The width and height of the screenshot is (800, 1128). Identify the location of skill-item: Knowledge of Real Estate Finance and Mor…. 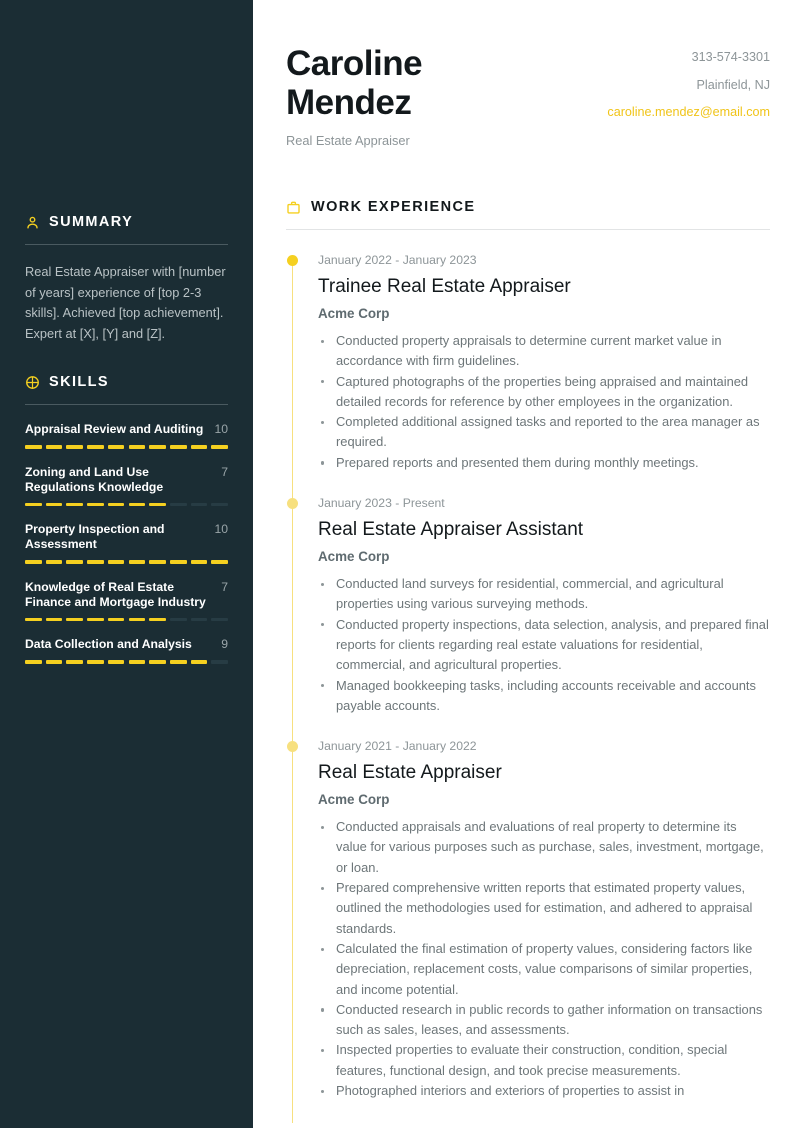
(126, 601).